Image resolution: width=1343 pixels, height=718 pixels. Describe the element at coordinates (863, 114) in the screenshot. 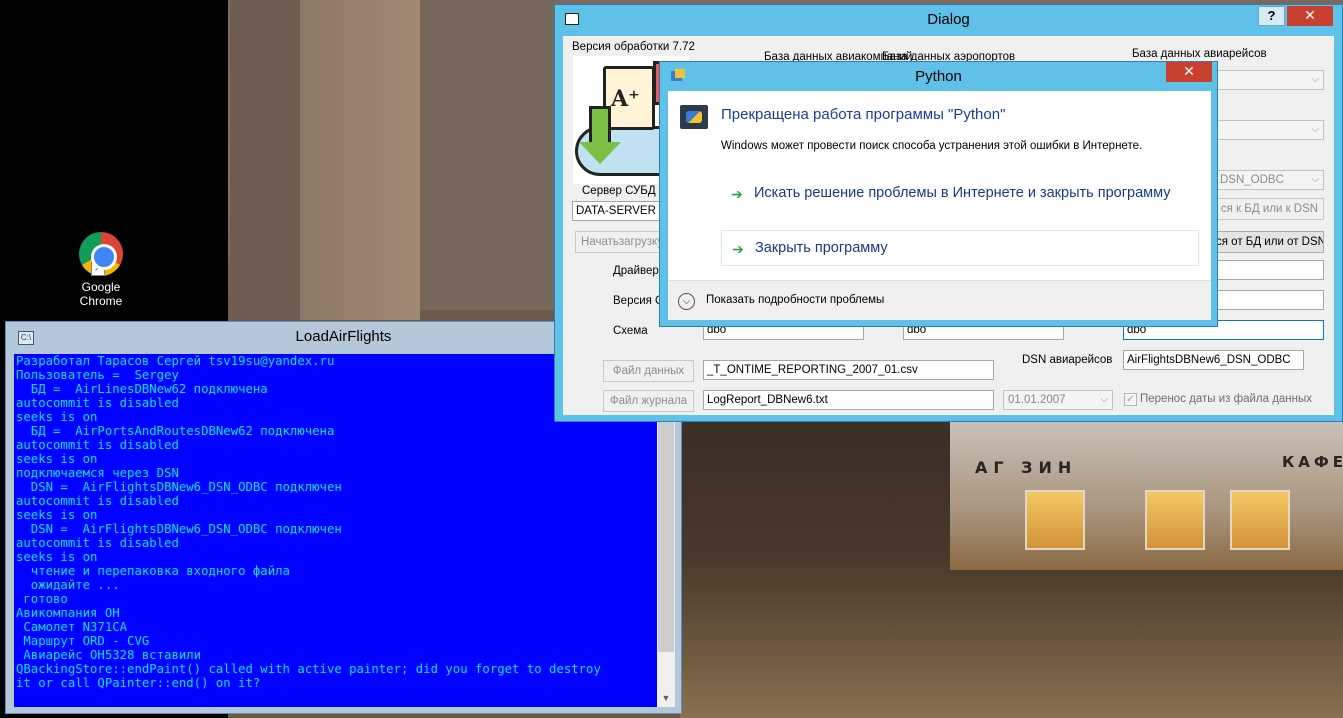

I see `error-heading: Прекращена работа программы "Python"` at that location.